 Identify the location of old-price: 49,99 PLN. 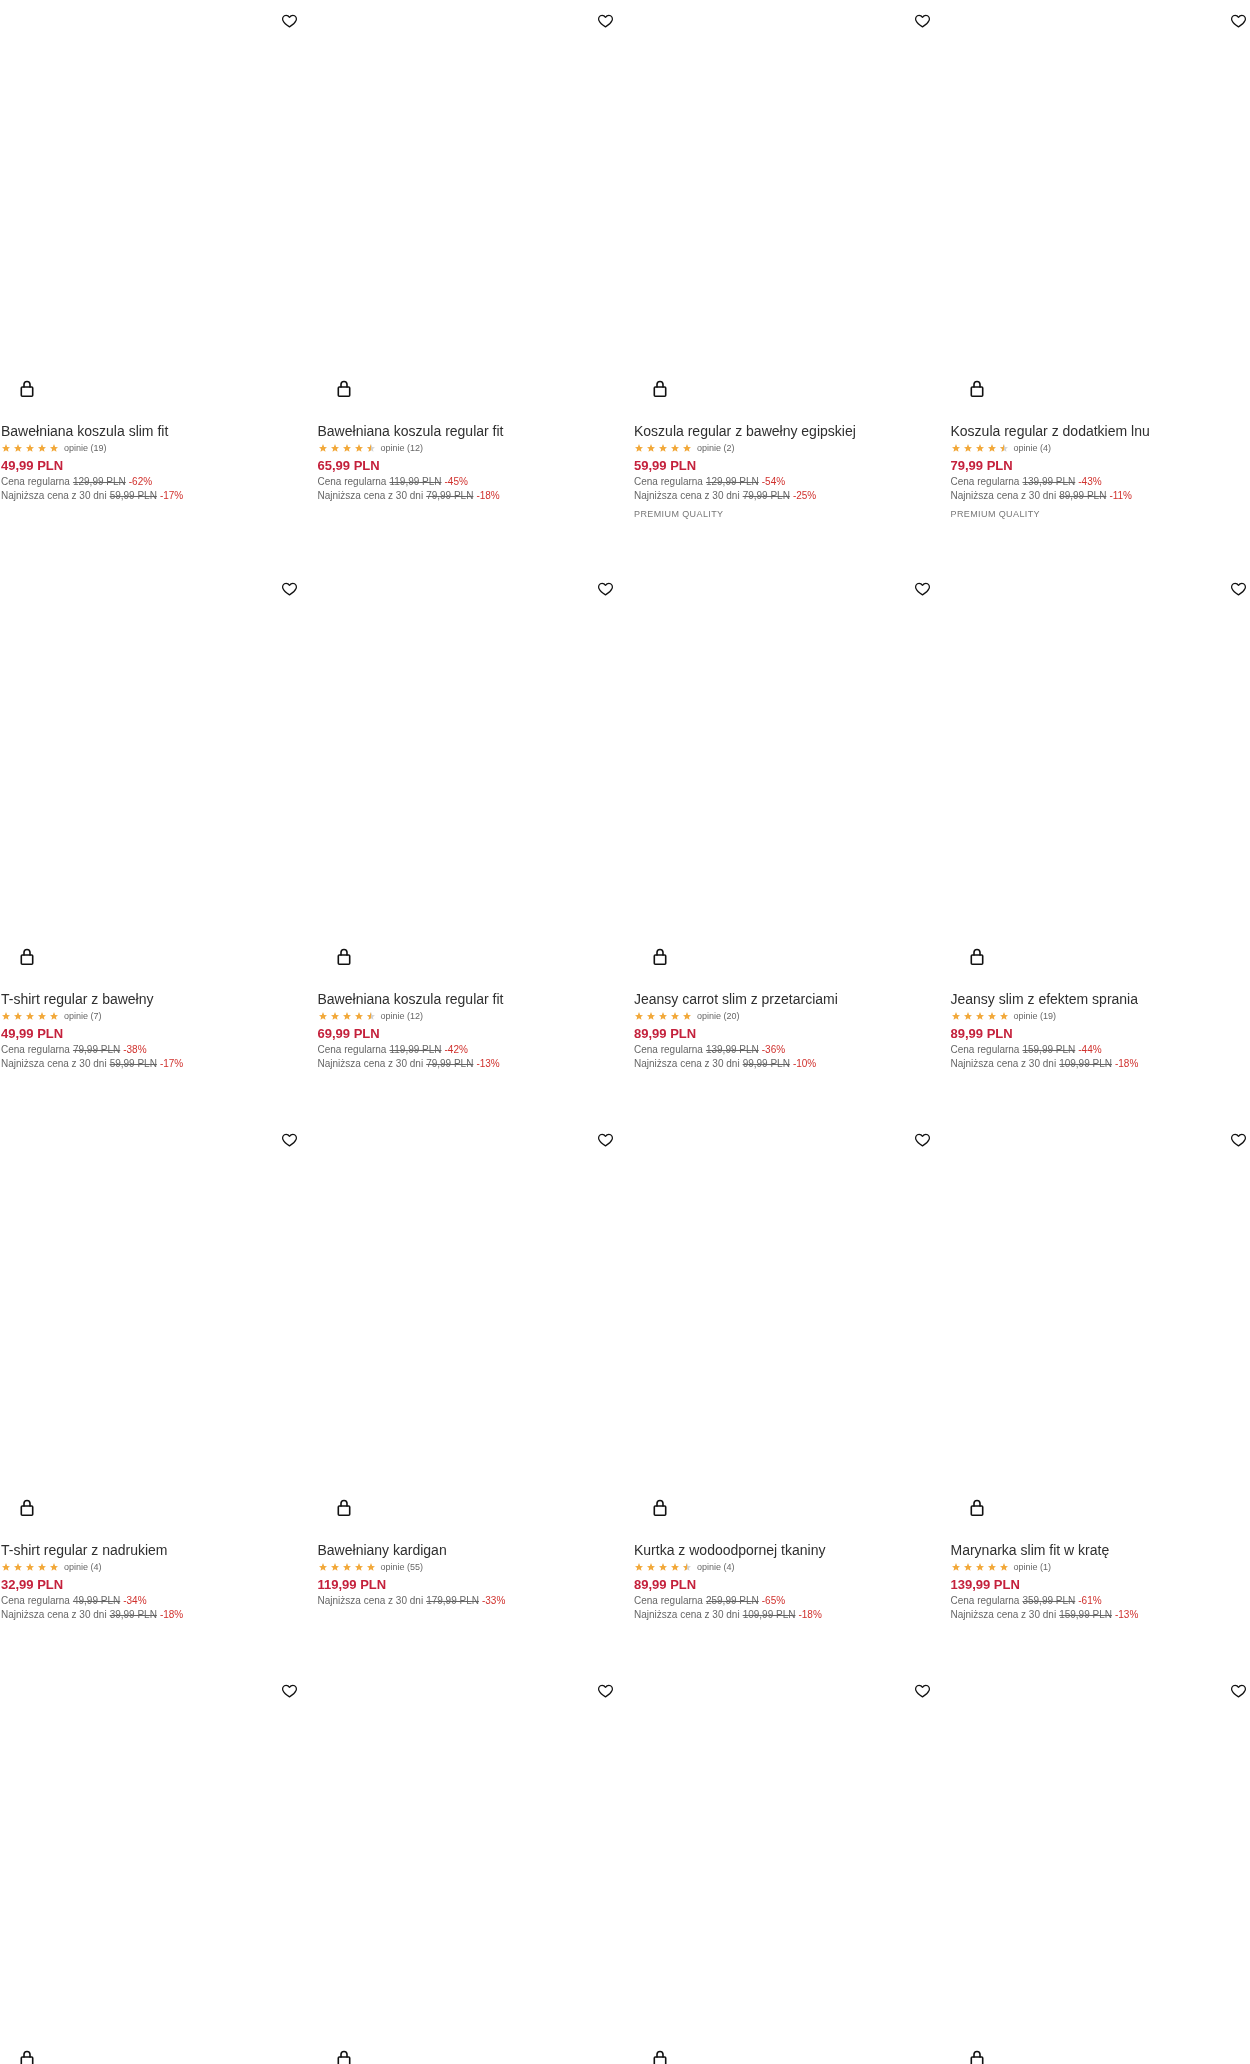
(96, 1601).